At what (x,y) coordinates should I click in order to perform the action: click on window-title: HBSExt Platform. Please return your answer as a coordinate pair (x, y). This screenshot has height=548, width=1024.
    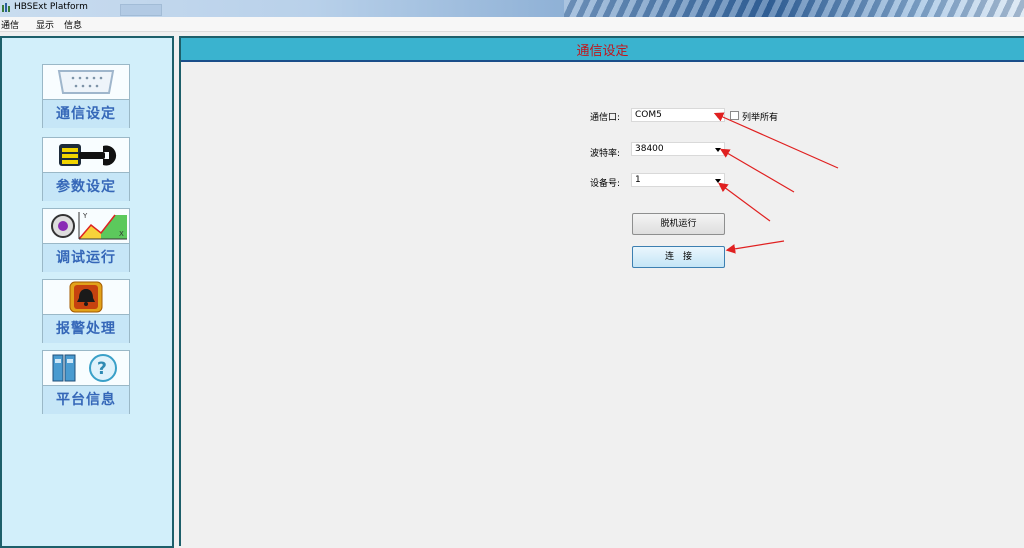
    Looking at the image, I should click on (51, 7).